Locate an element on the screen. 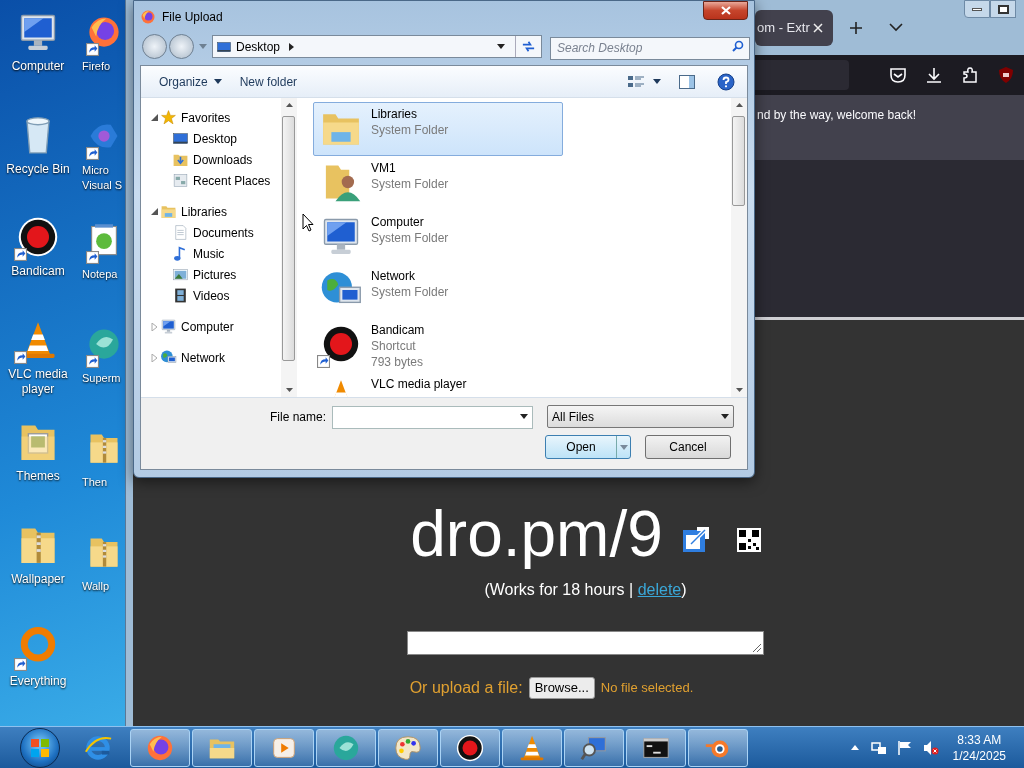 The height and width of the screenshot is (768, 1024). start-button is located at coordinates (40, 747).